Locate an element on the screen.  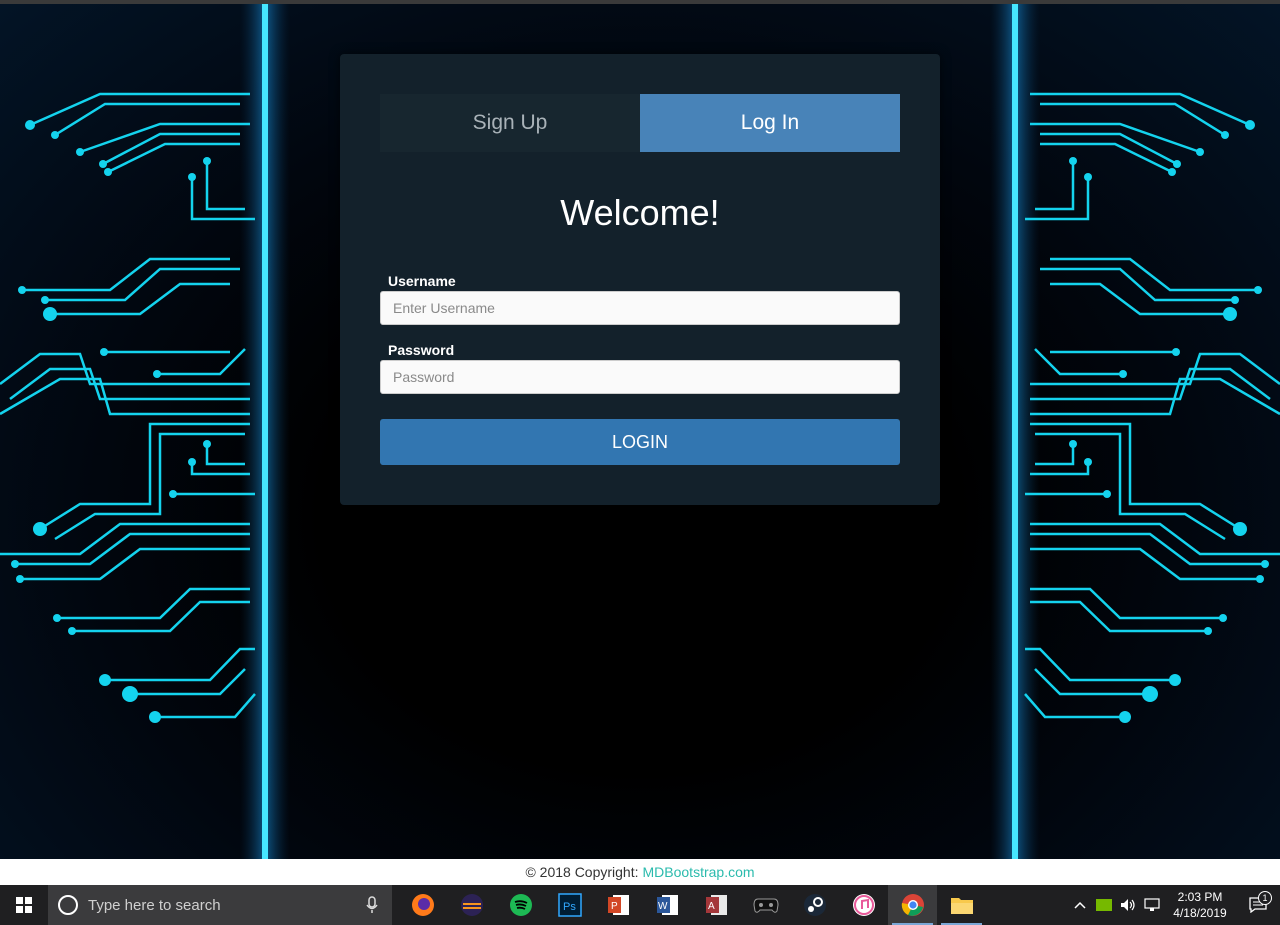
steam-icon is located at coordinates (814, 905).